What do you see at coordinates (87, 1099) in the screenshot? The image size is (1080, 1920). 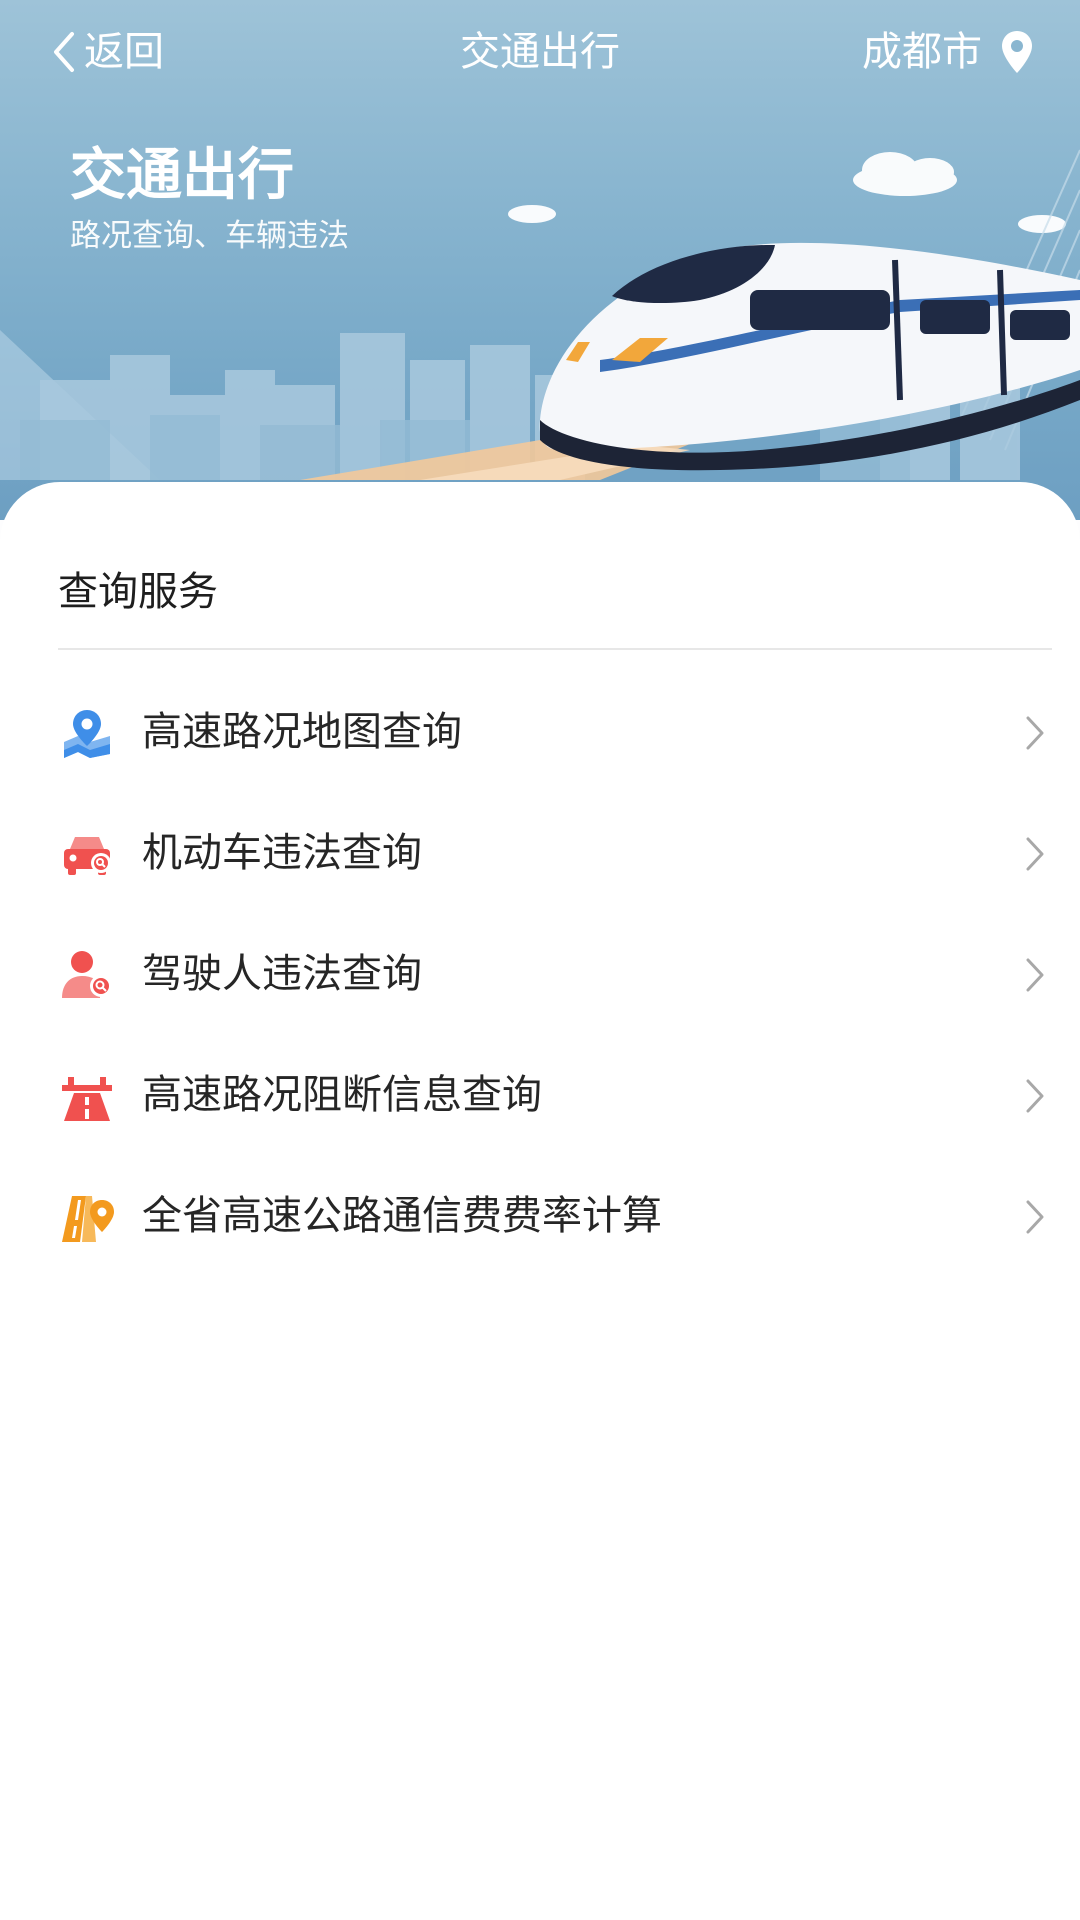 I see `highway-blocked-icon` at bounding box center [87, 1099].